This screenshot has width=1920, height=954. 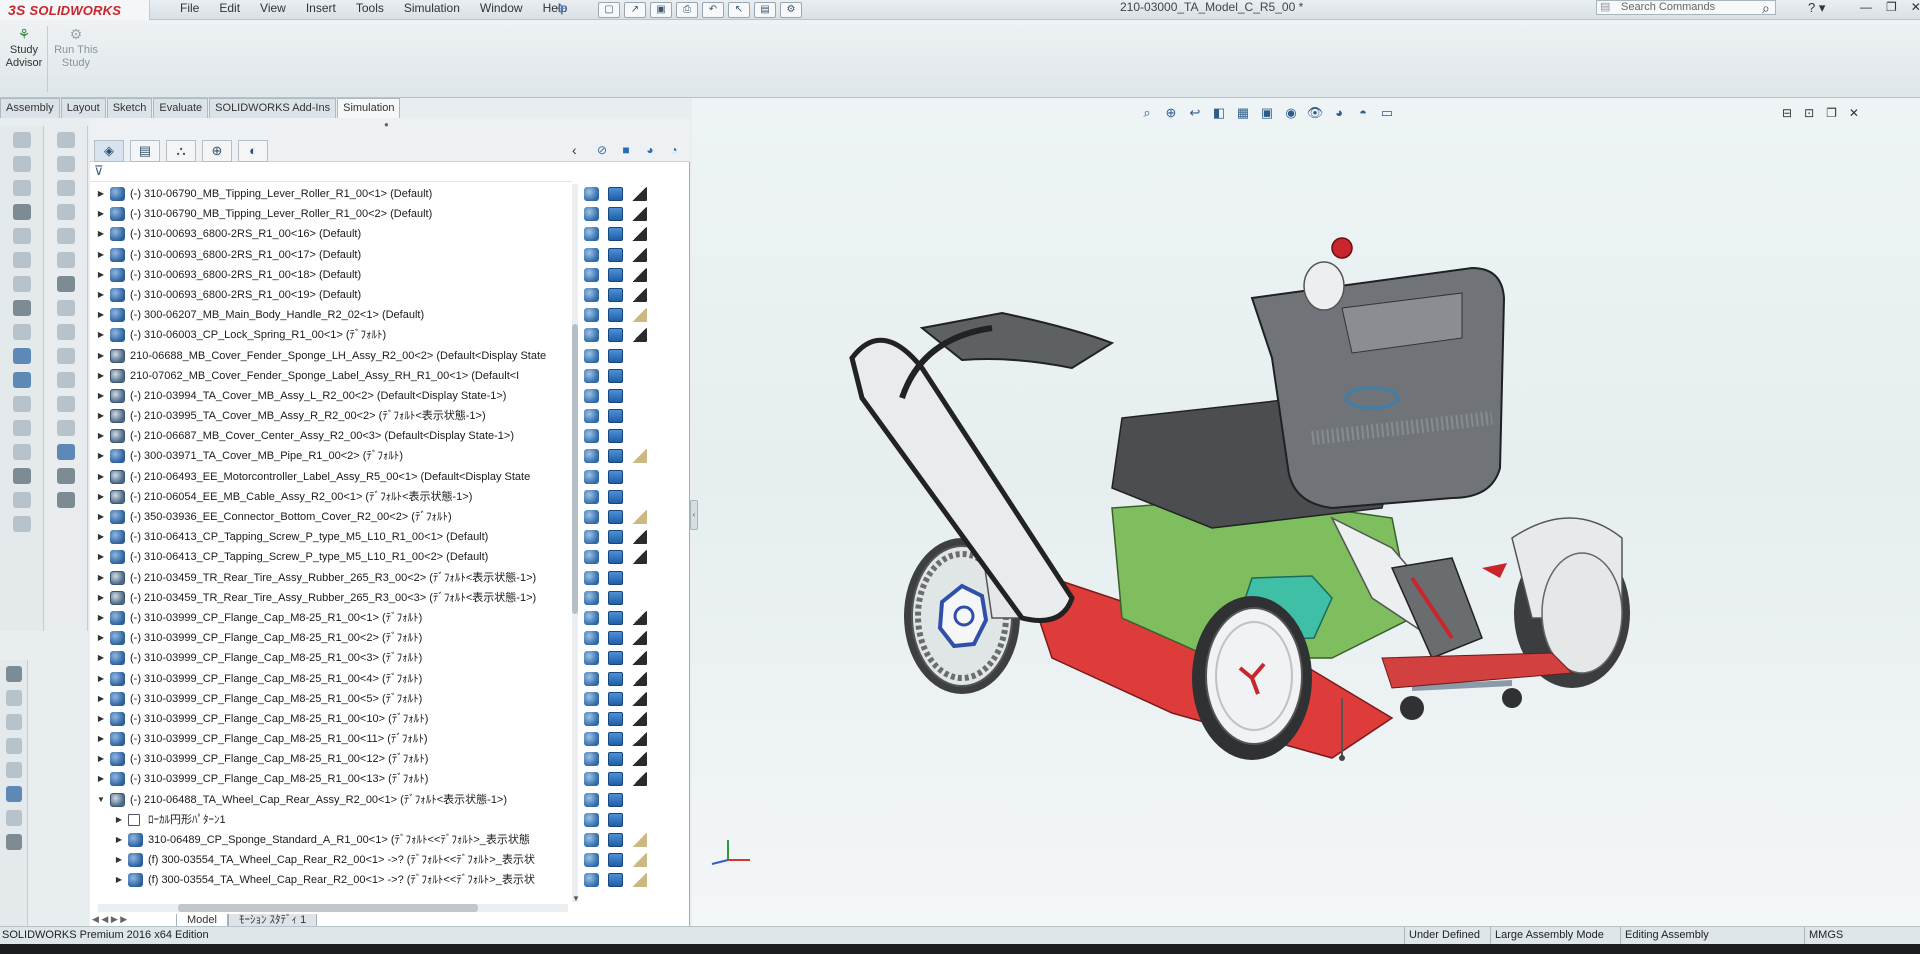 What do you see at coordinates (76, 48) in the screenshot?
I see `run-this-study-button: ⚙ Run This Study` at bounding box center [76, 48].